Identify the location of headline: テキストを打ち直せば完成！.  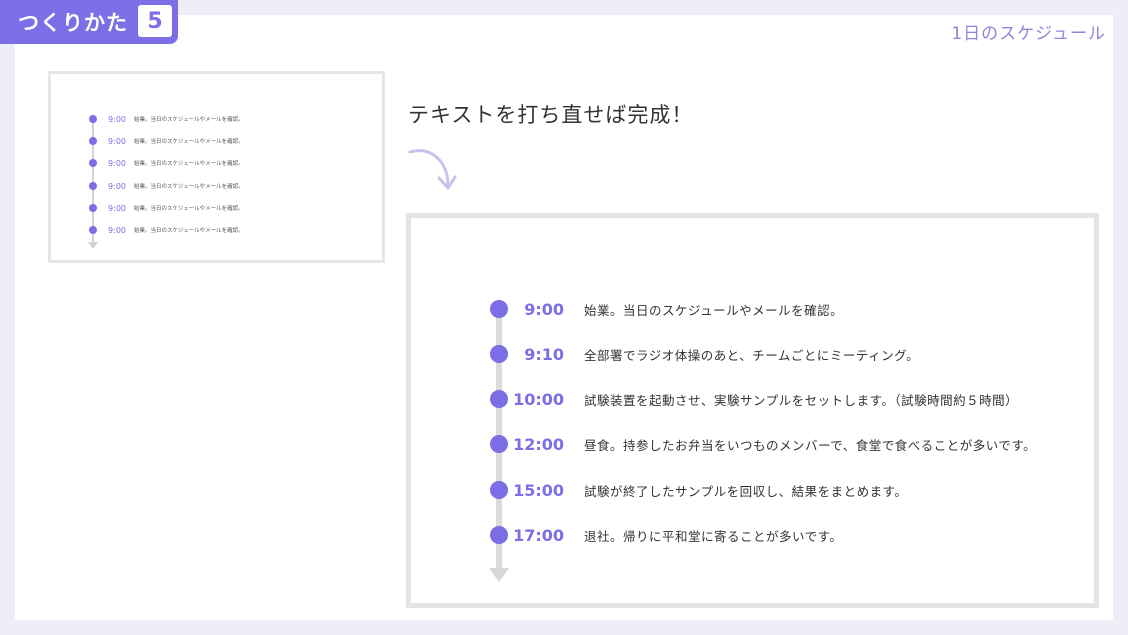
(551, 115).